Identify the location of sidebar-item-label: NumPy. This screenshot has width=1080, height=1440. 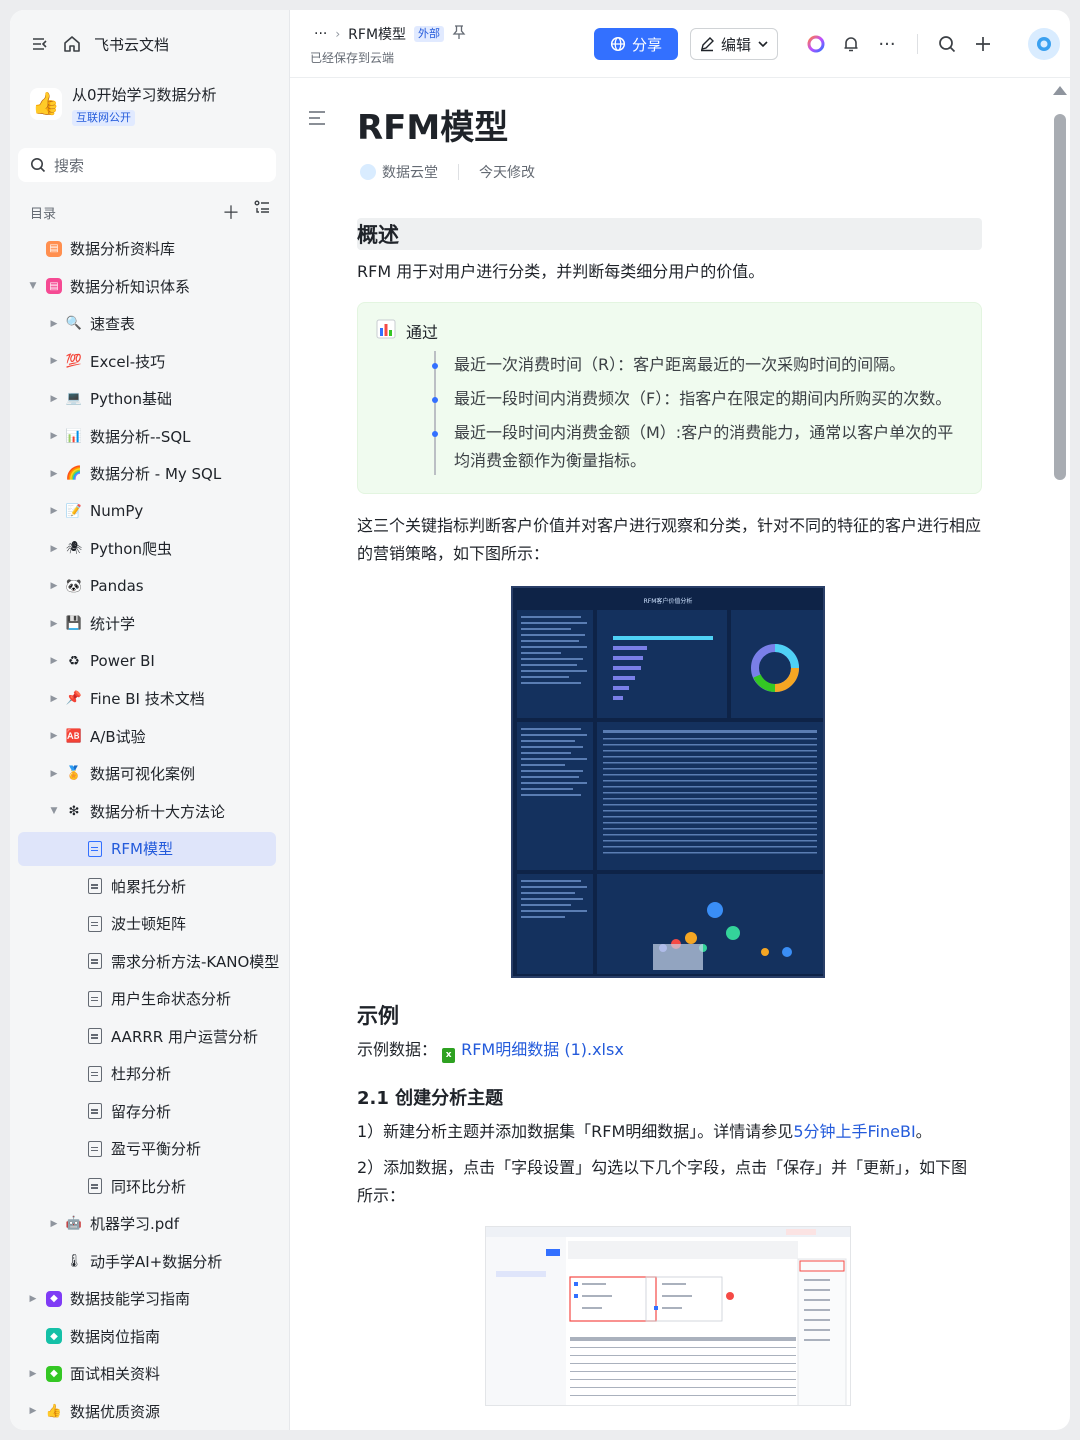
(117, 511).